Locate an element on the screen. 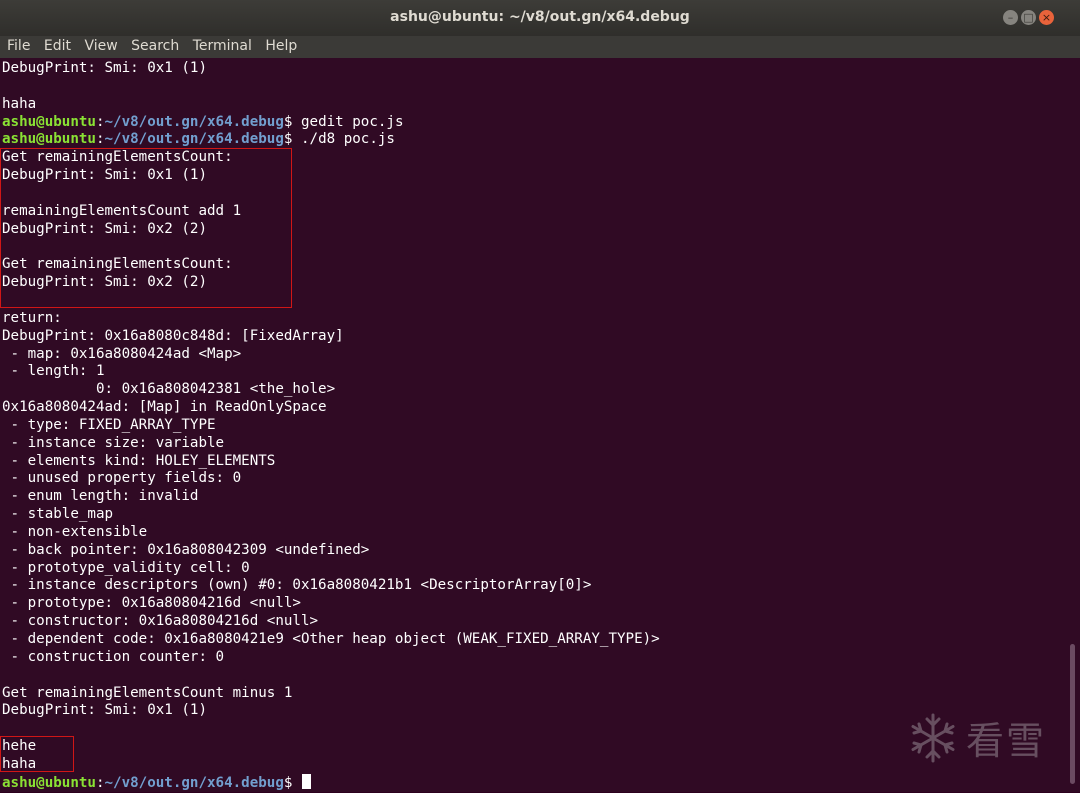  output-text: - unused property fields: 0 is located at coordinates (122, 478).